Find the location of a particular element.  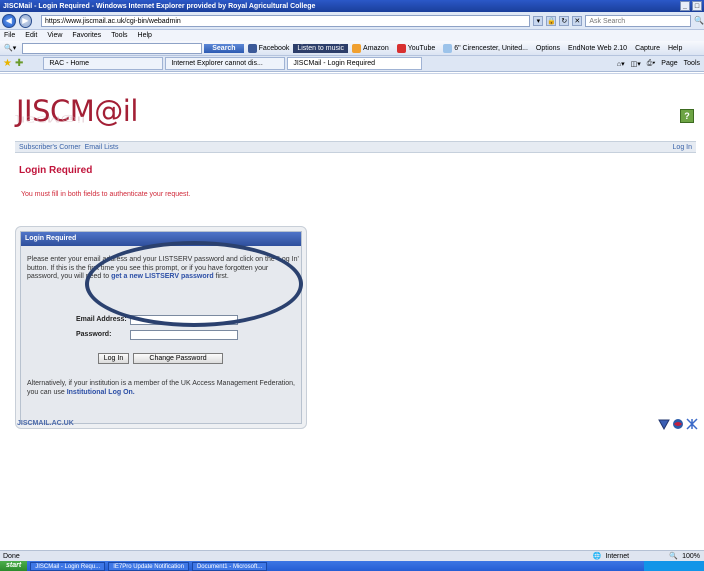

menu-bar: File Edit View Favorites Tools Help is located at coordinates (352, 35).